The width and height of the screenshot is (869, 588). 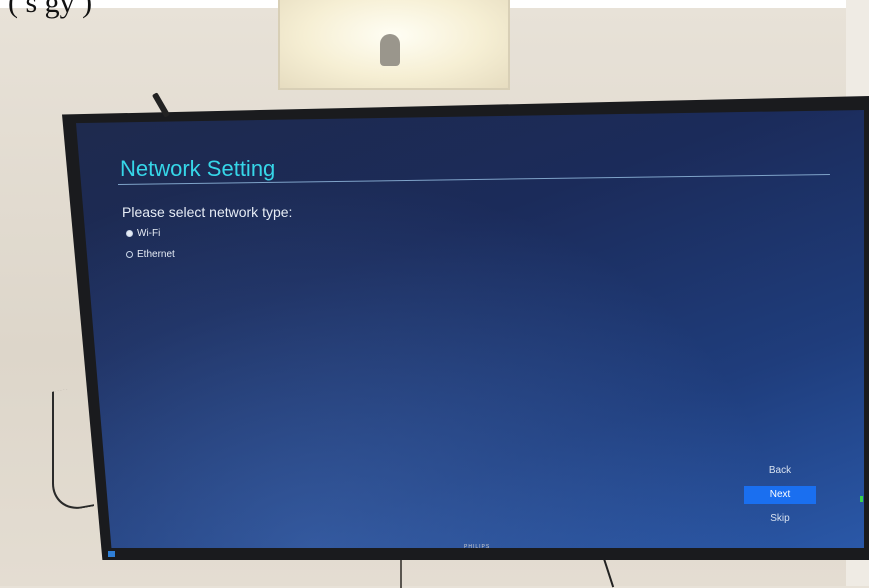 I want to click on option-ethernet: Ethernet, so click(x=150, y=254).